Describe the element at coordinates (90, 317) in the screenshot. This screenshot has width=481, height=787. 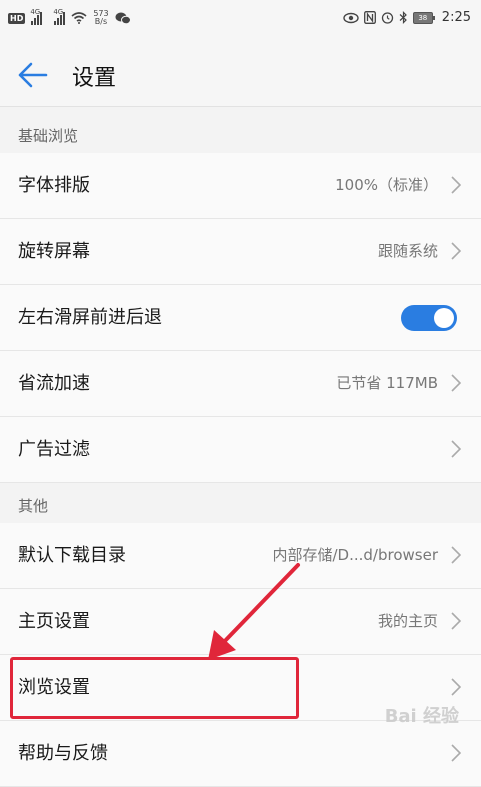
I see `setting-label: 左右滑屏前进后退` at that location.